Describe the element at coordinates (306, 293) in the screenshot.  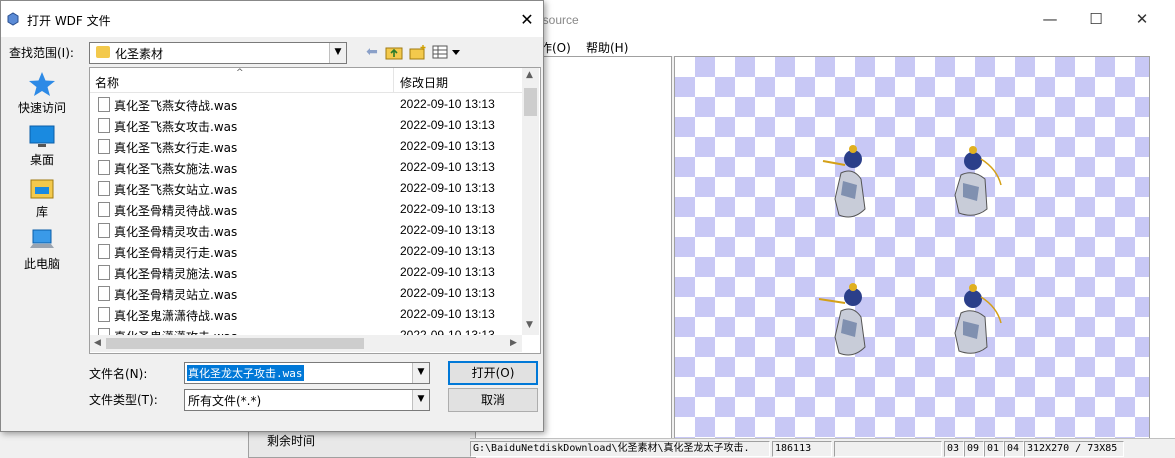
I see `file-row: 真化圣骨精灵站立.was 2022-09-10 13:13` at that location.